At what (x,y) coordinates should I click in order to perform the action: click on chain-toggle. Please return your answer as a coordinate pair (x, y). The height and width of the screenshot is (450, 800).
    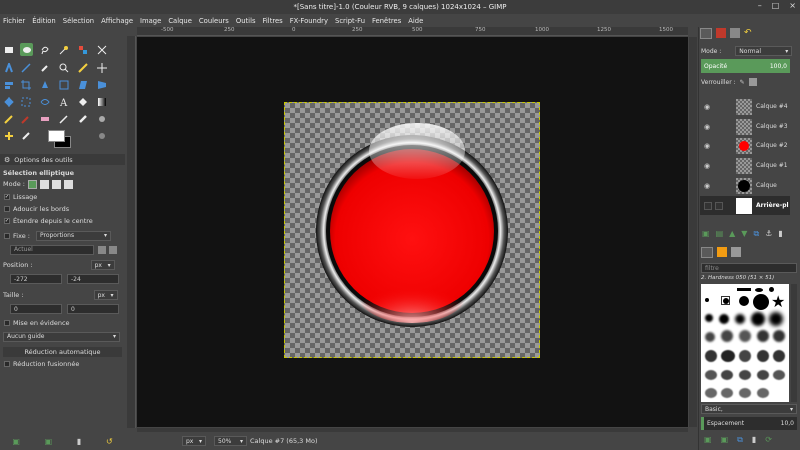
    Looking at the image, I should click on (719, 205).